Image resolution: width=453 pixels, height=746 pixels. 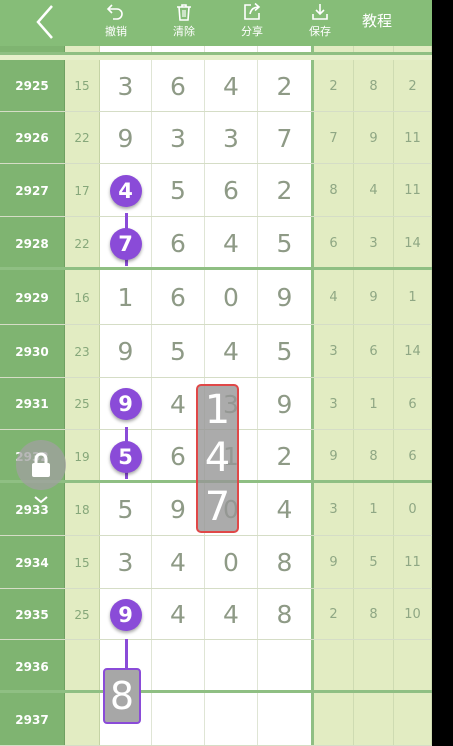 I want to click on sum-value: 22, so click(x=82, y=243).